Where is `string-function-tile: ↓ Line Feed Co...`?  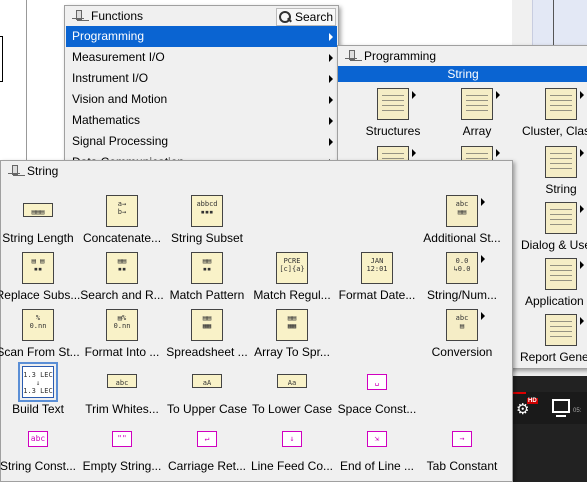 string-function-tile: ↓ Line Feed Co... is located at coordinates (292, 447).